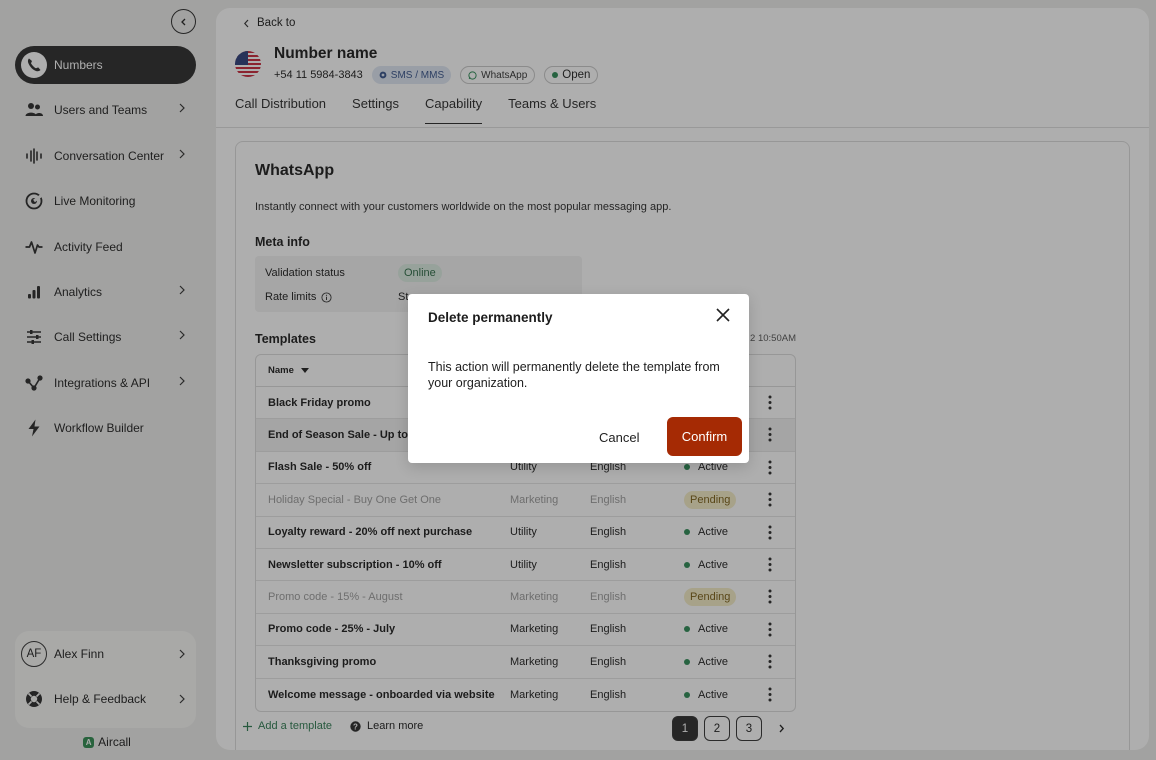 Image resolution: width=1156 pixels, height=760 pixels. I want to click on cancel-button: Cancel, so click(619, 437).